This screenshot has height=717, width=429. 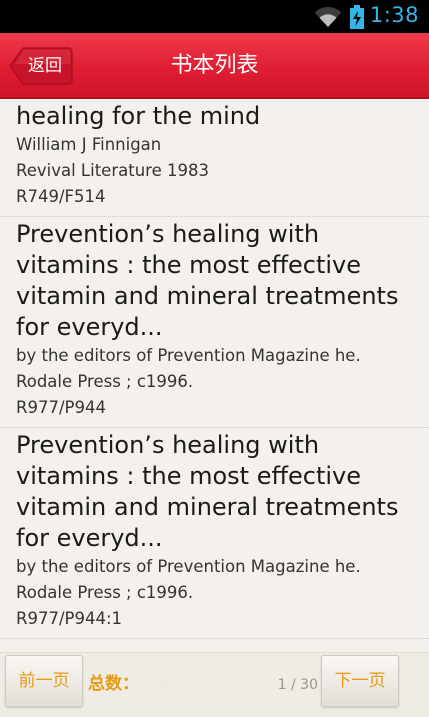 I want to click on title-bar: 返回 书本列表, so click(x=214, y=66).